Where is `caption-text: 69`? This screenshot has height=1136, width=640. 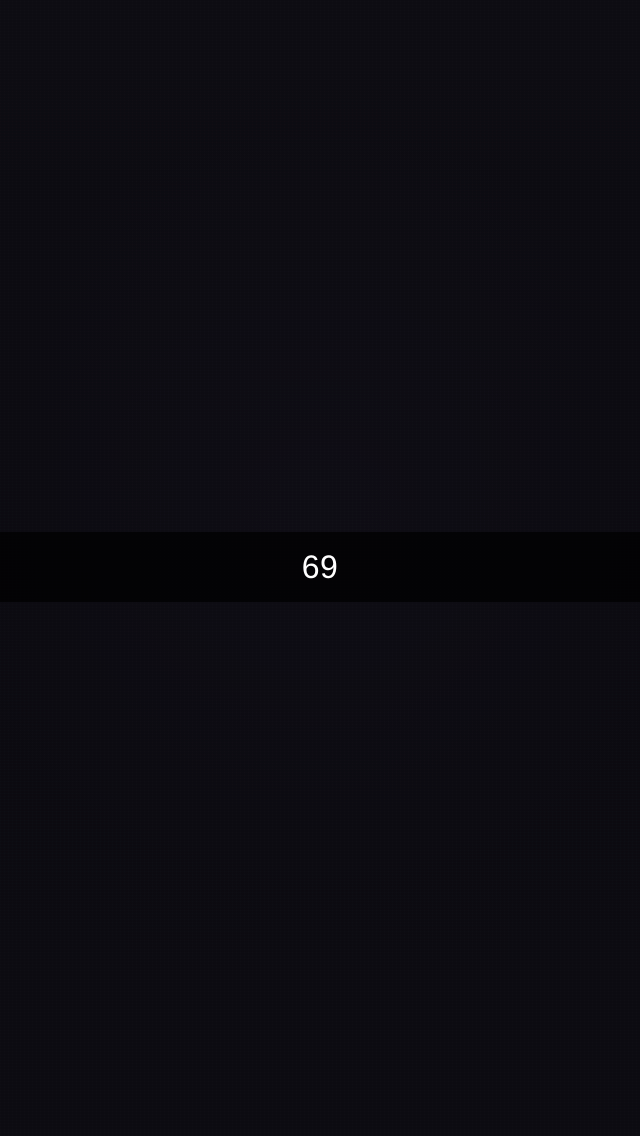 caption-text: 69 is located at coordinates (320, 567).